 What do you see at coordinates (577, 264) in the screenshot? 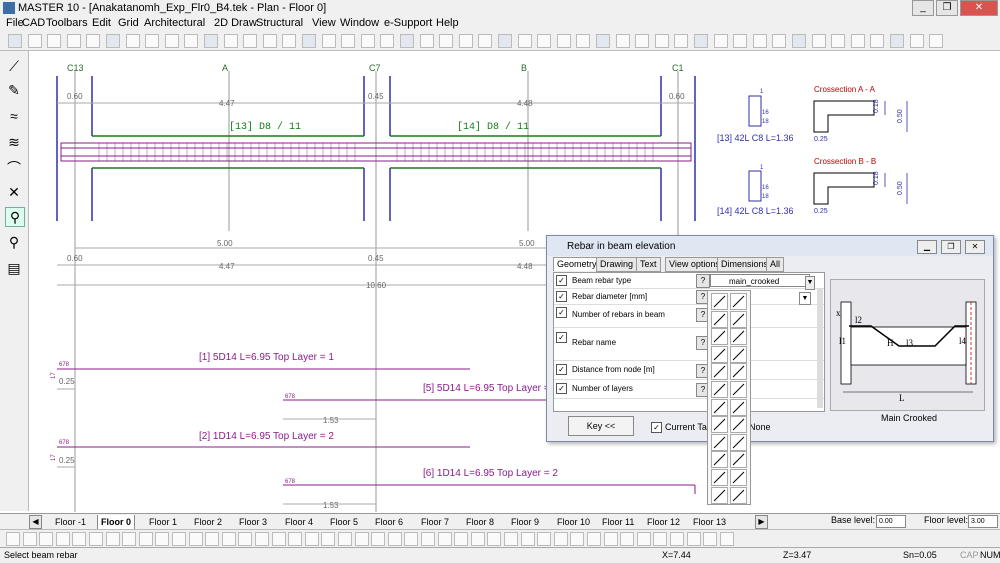
I see `tab-geometry: Geometry` at bounding box center [577, 264].